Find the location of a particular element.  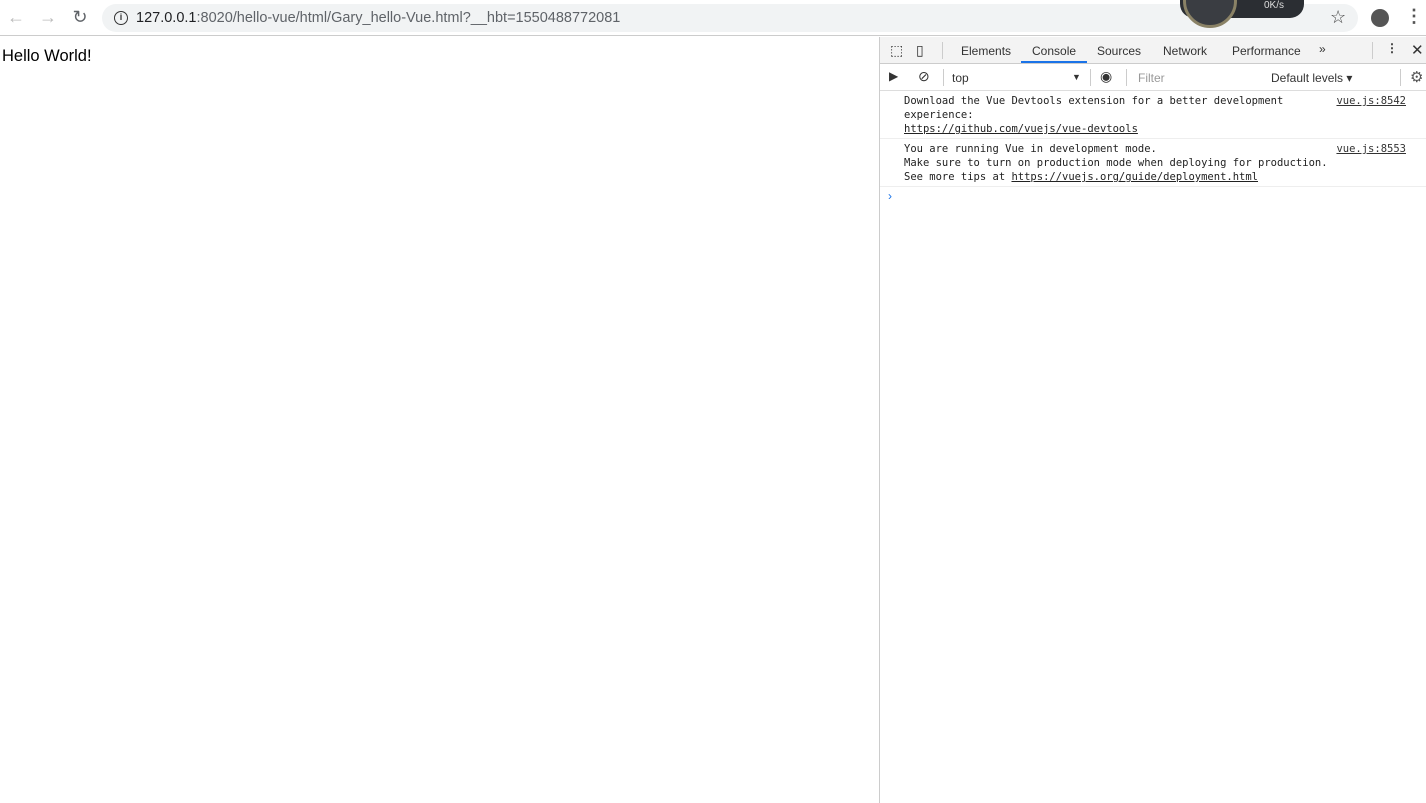

bookmark-star-icon: ☆ is located at coordinates (1338, 17).